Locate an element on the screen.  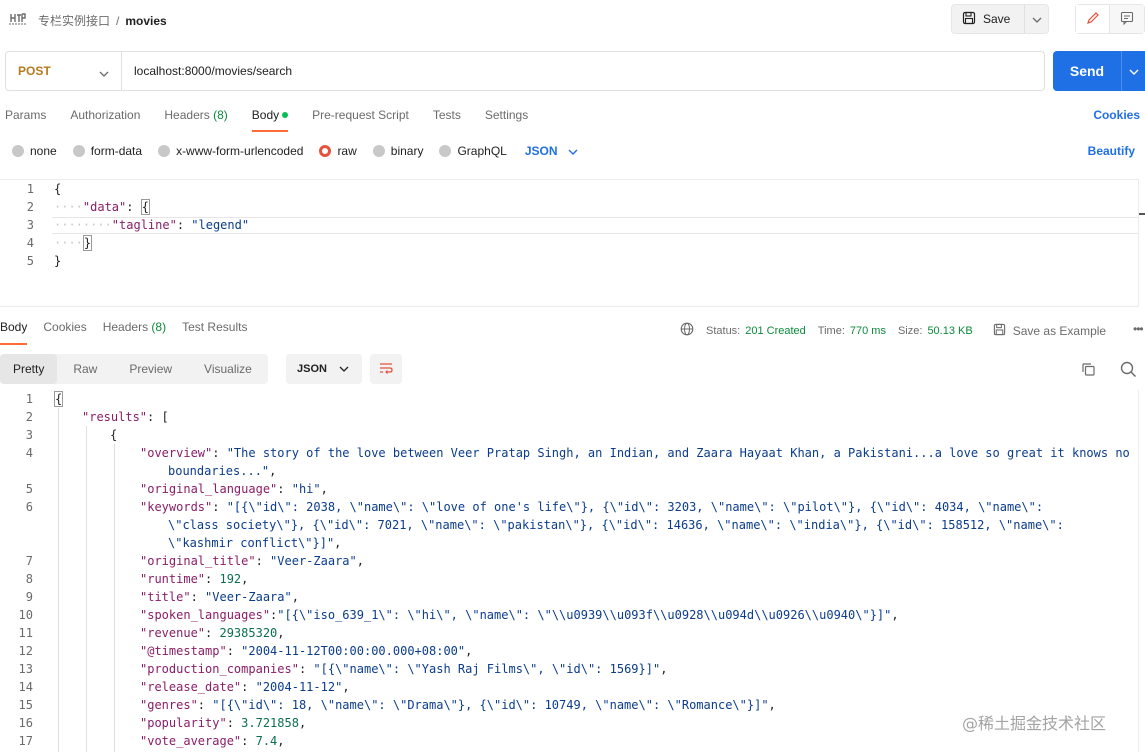
size-value: 50.13 KB is located at coordinates (949, 331).